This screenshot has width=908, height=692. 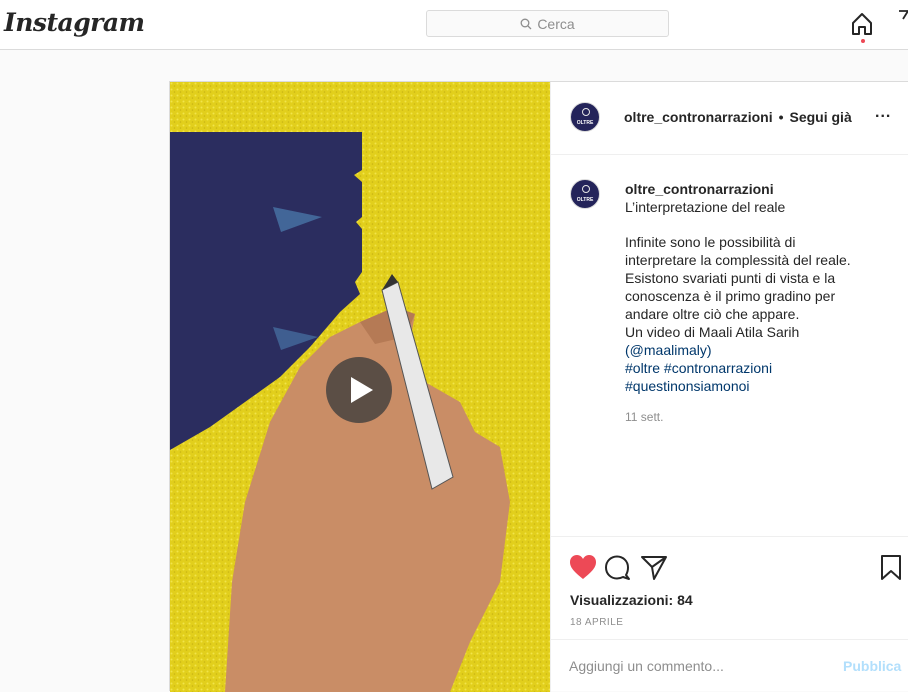 What do you see at coordinates (765, 417) in the screenshot?
I see `caption-date: 11 sett.` at bounding box center [765, 417].